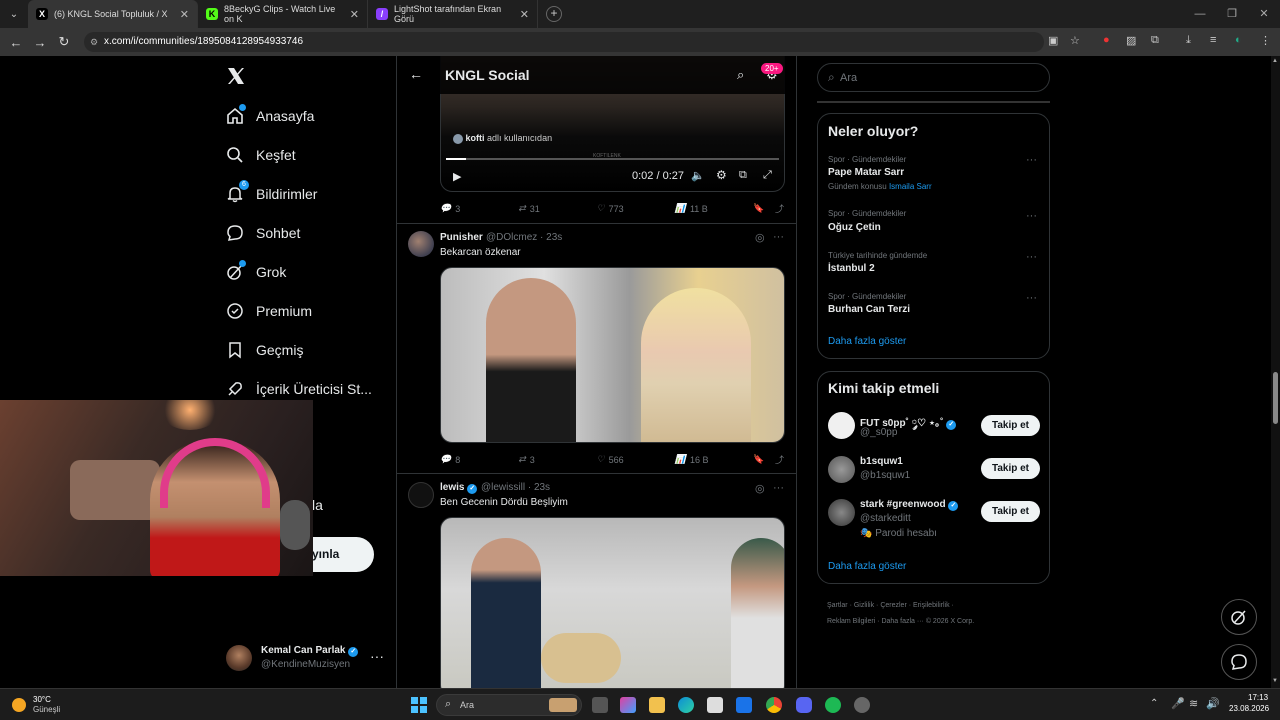  Describe the element at coordinates (311, 658) in the screenshot. I see `account-switcher: Kemal Can Parlak ✓ @KendineMuzisyen ···` at that location.